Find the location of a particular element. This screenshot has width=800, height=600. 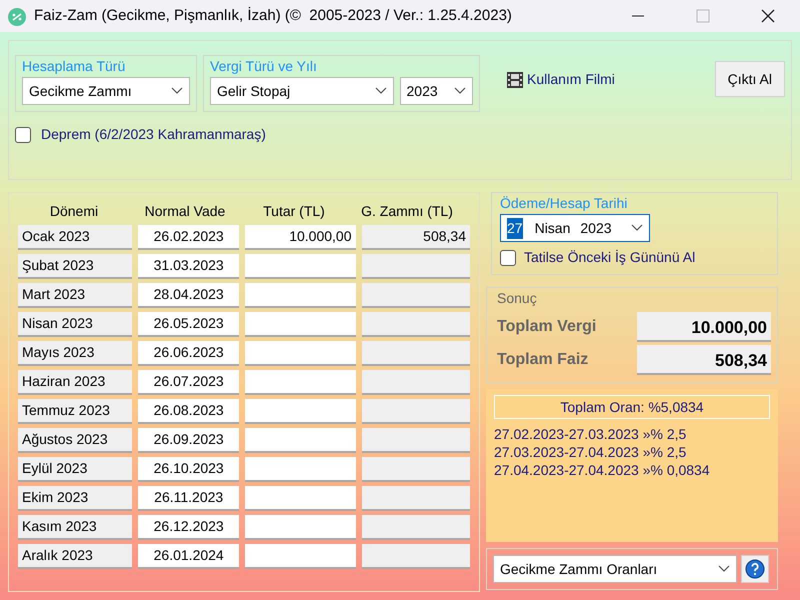

period-cell: Aralık 2023 is located at coordinates (75, 556).